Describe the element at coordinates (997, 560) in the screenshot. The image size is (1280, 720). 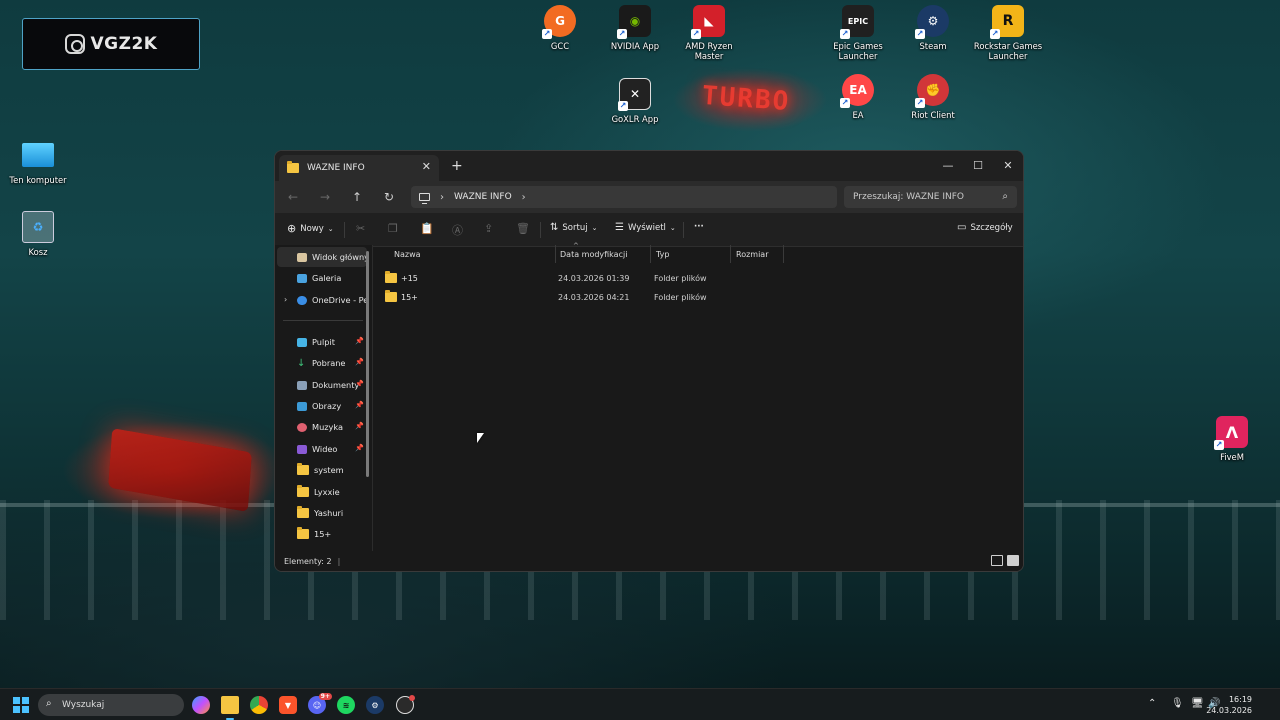
I see `details-view-icon` at that location.